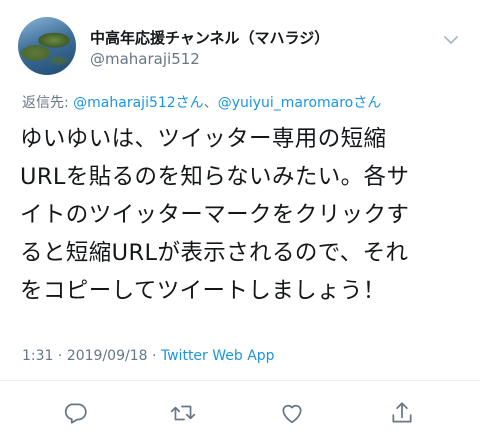  Describe the element at coordinates (138, 103) in the screenshot. I see `reply-link-user-1: @maharaji512さん` at that location.